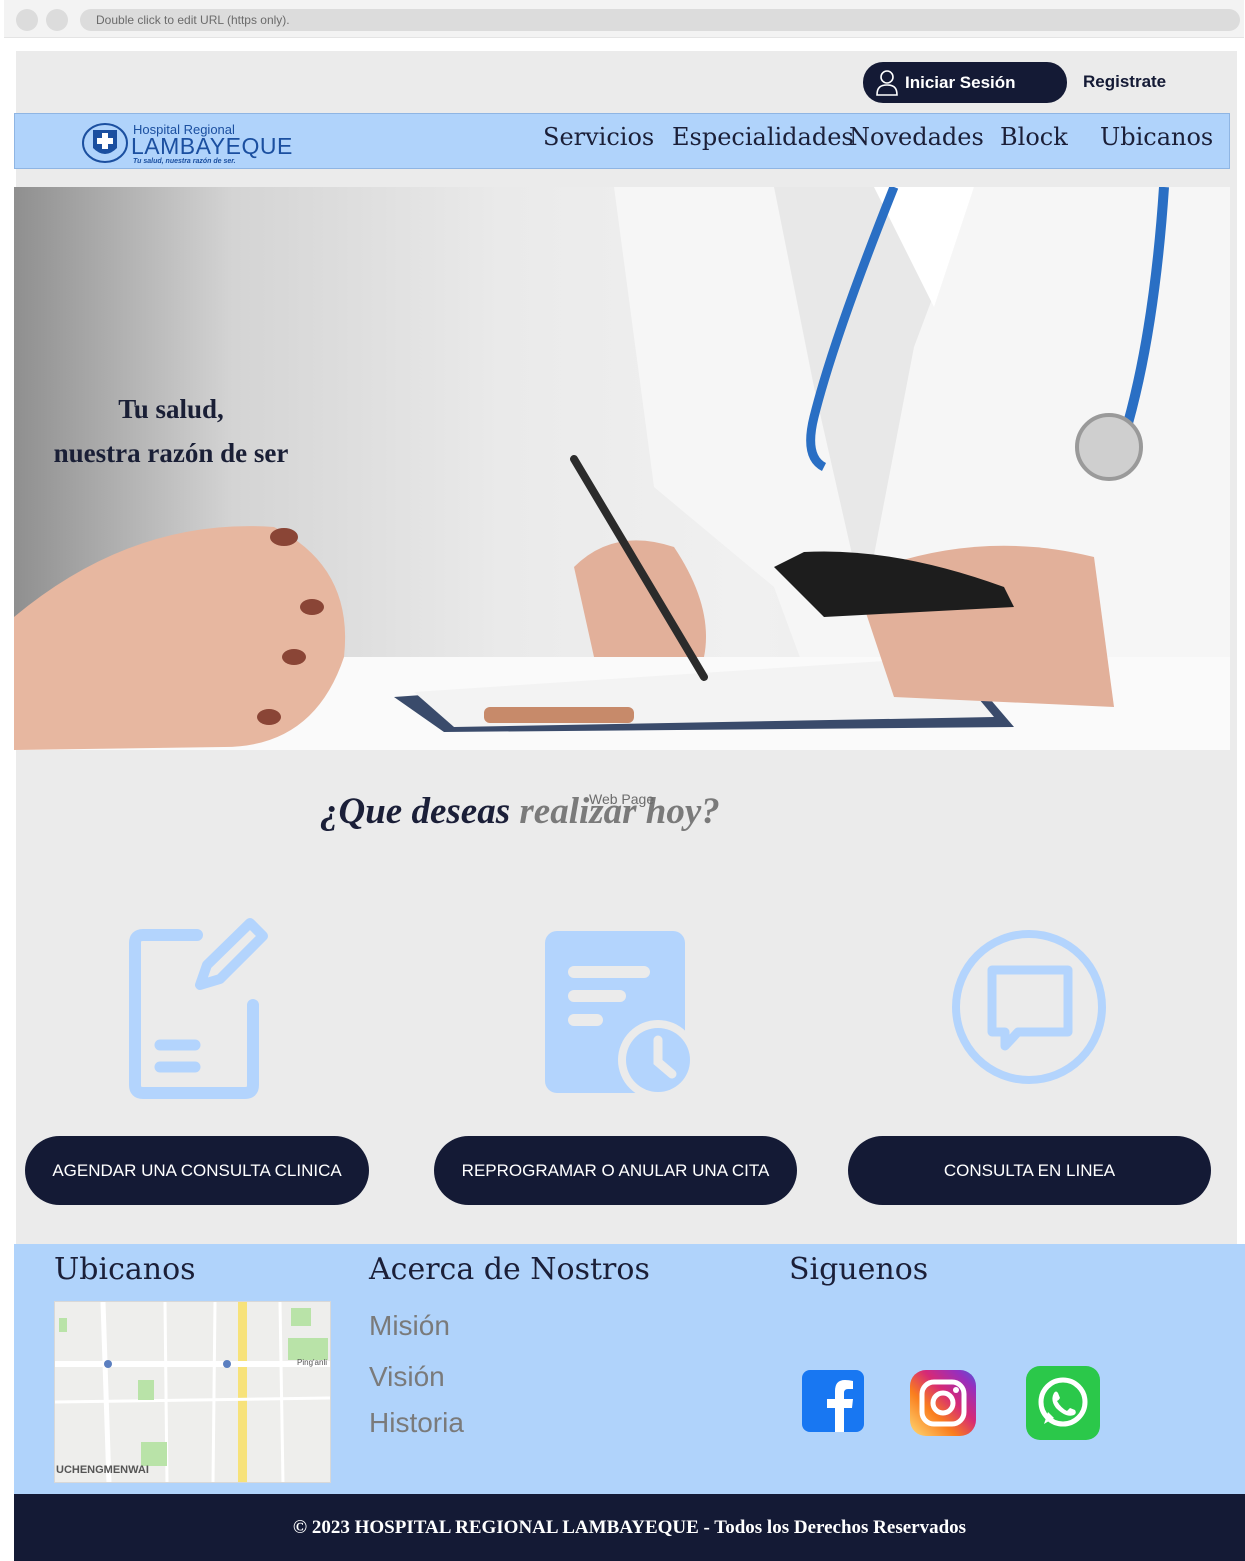  I want to click on document-clock-icon, so click(620, 1014).